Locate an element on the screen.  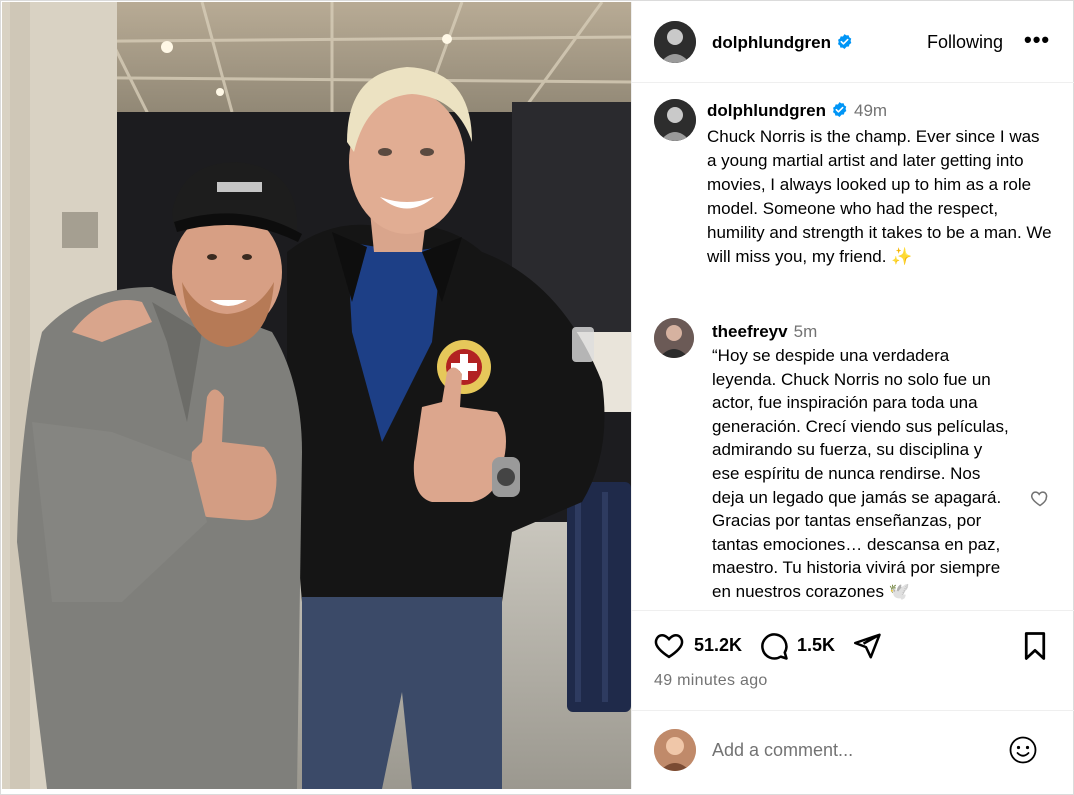
comments-count: 1.5K is located at coordinates (816, 645).